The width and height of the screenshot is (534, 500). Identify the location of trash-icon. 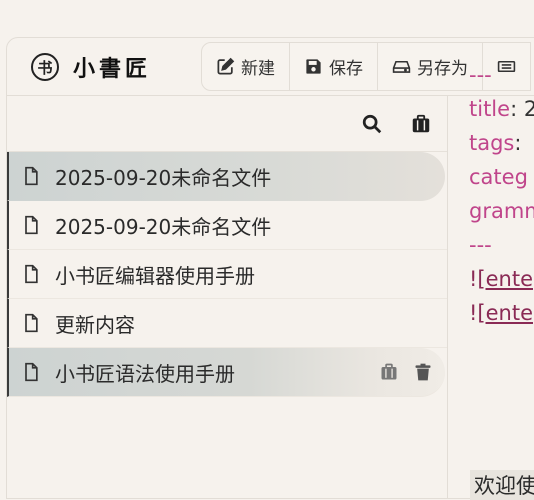
(423, 372).